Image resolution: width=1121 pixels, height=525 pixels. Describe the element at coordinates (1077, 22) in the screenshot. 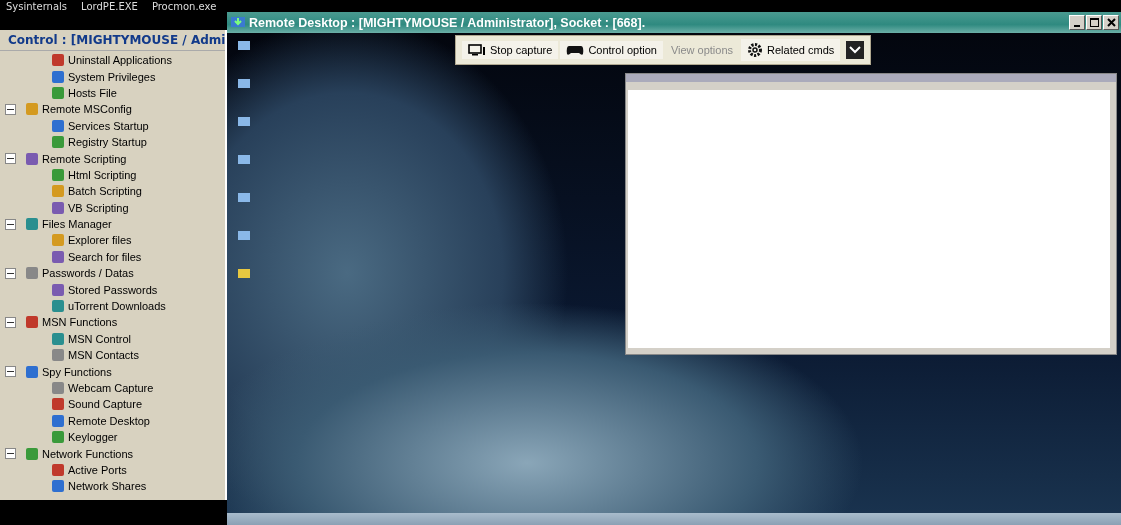

I see `minimize-button` at that location.